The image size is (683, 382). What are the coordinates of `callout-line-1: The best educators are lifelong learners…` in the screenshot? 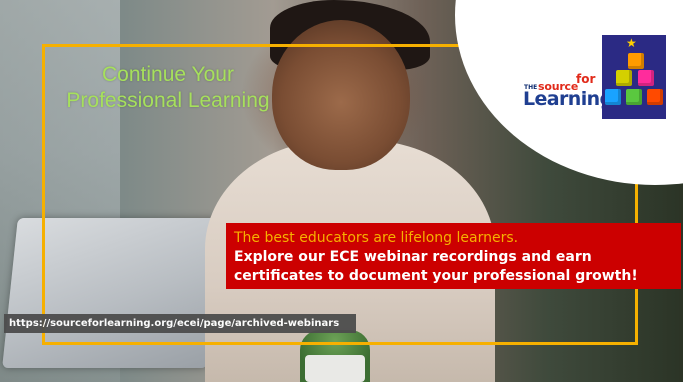 It's located at (376, 238).